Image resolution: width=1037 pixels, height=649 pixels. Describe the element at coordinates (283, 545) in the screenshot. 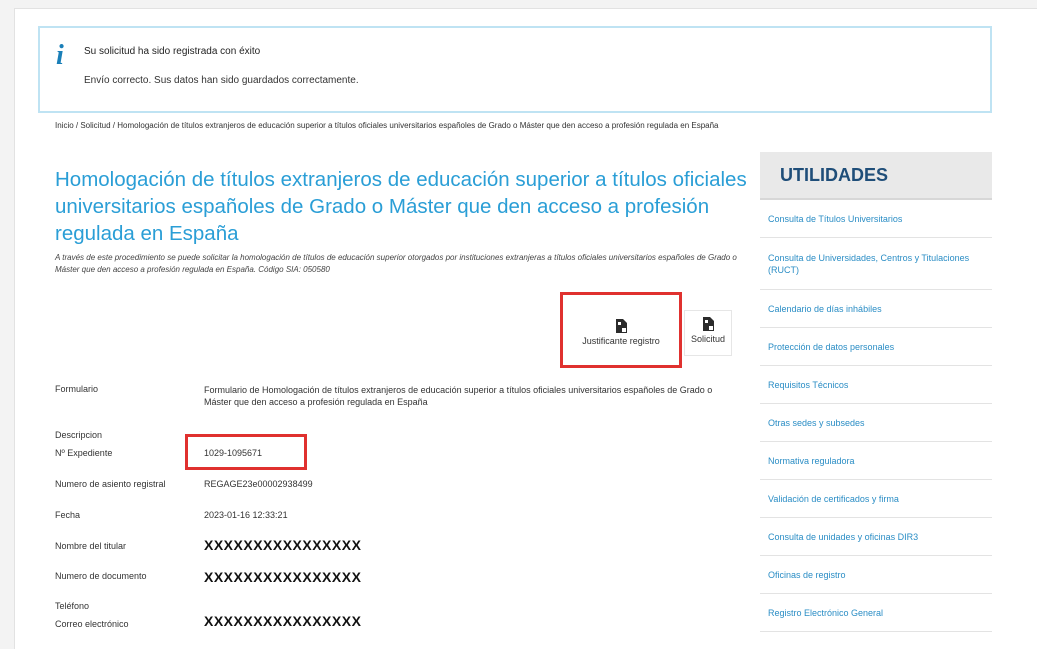

I see `titular-value: XXXXXXXXXXXXXXXX` at that location.